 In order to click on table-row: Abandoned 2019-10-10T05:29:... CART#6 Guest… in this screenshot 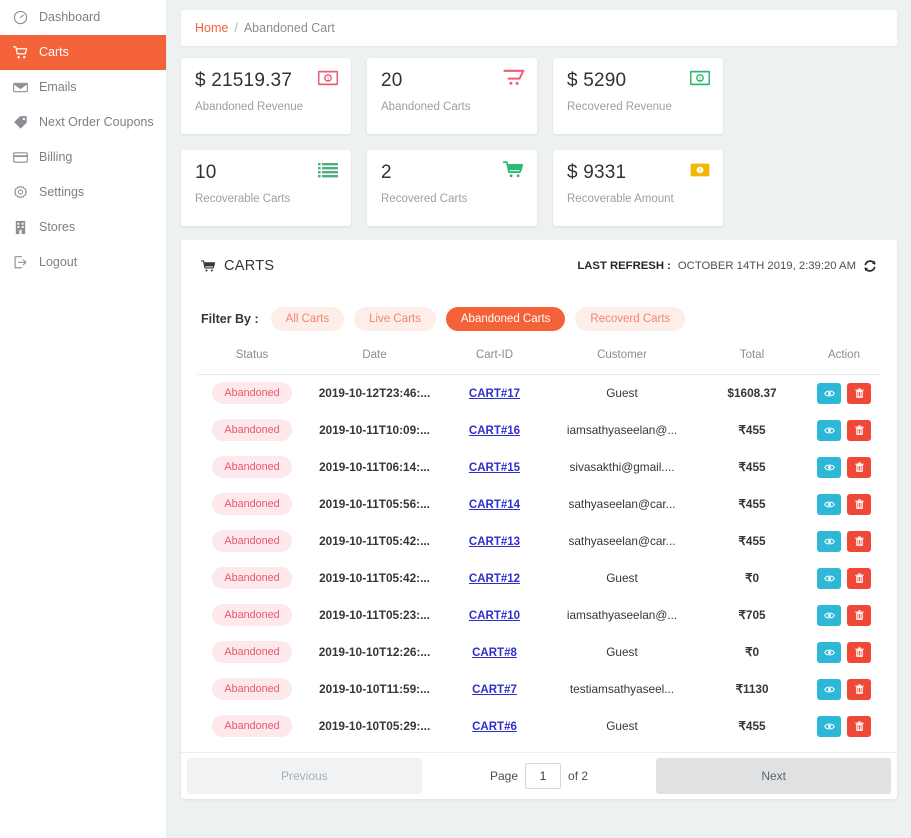, I will do `click(539, 726)`.